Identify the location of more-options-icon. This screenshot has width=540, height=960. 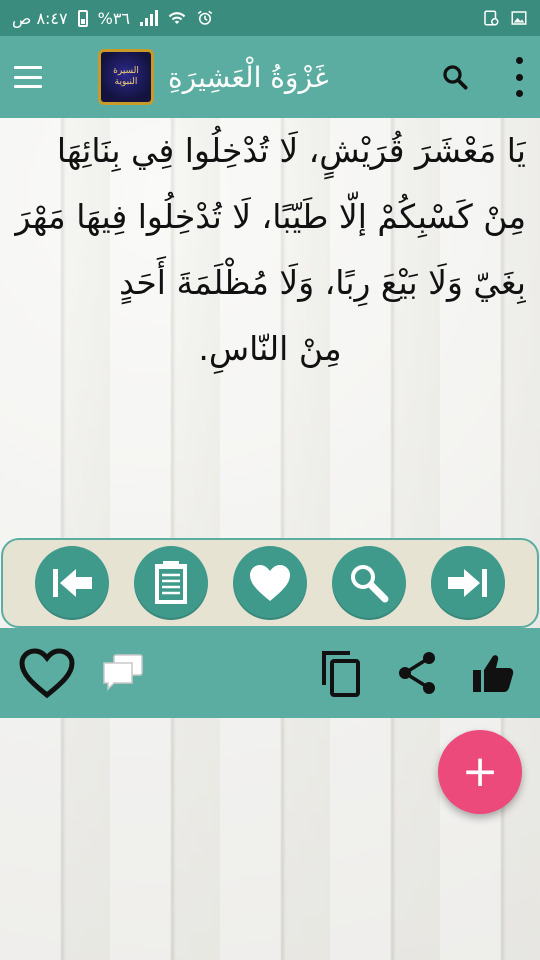
(519, 77).